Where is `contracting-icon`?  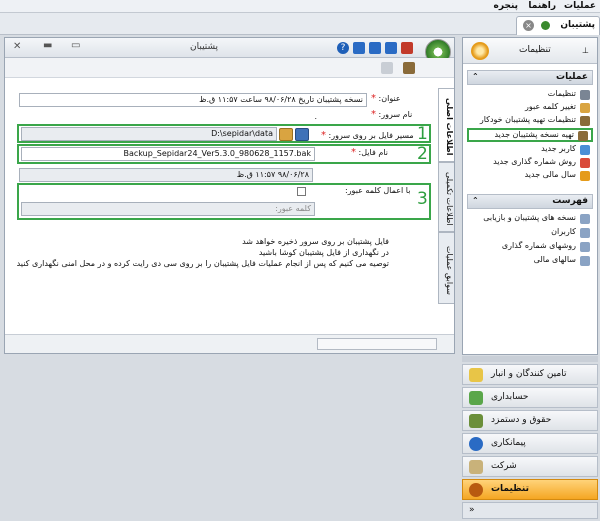 contracting-icon is located at coordinates (476, 444).